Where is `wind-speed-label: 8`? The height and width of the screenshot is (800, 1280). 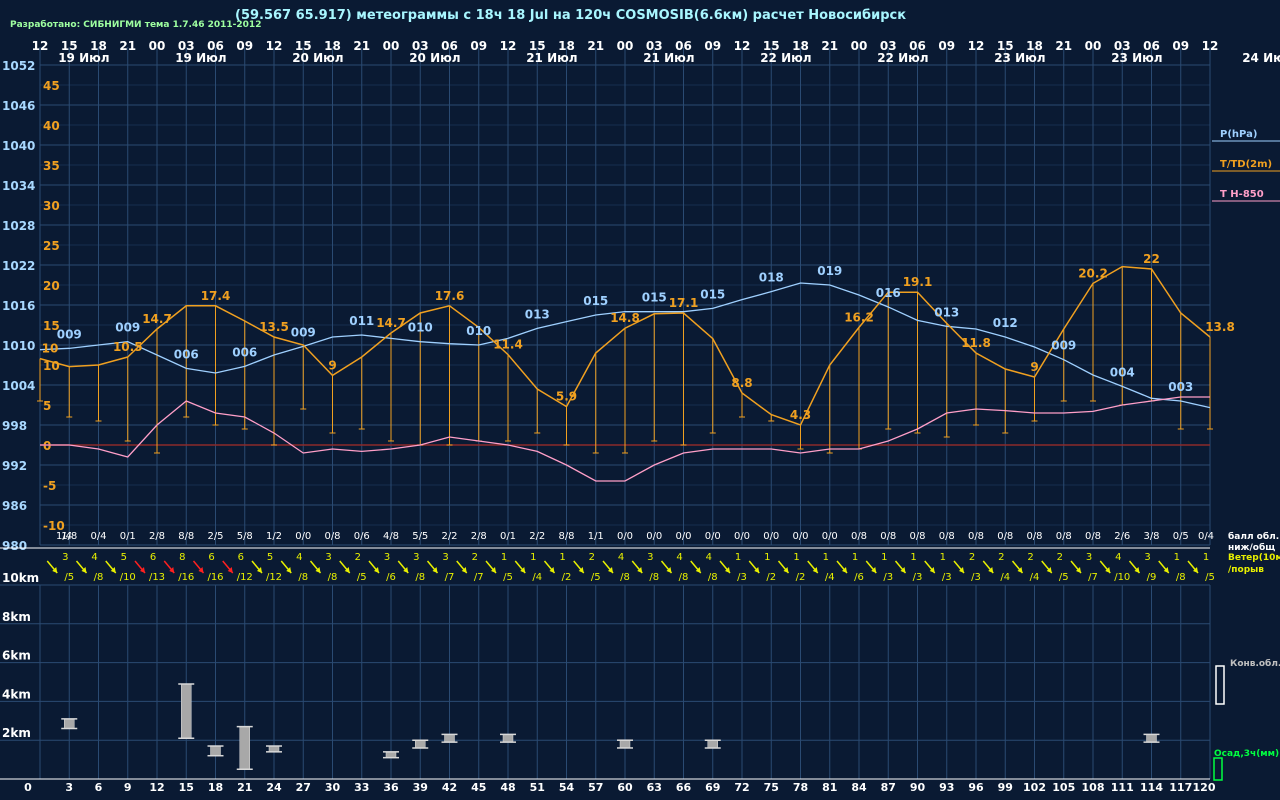 wind-speed-label: 8 is located at coordinates (182, 557).